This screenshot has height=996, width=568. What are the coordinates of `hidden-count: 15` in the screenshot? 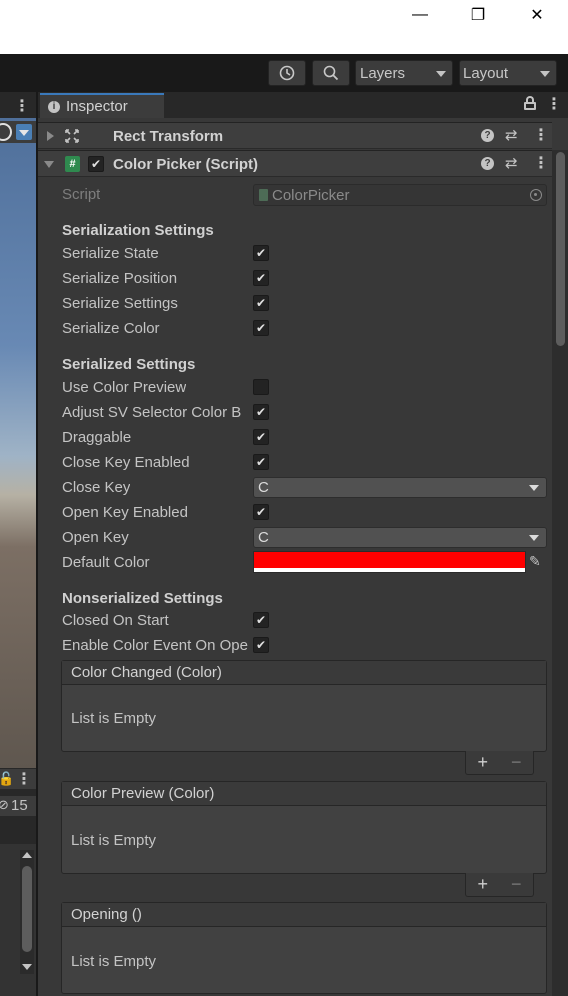 It's located at (19, 805).